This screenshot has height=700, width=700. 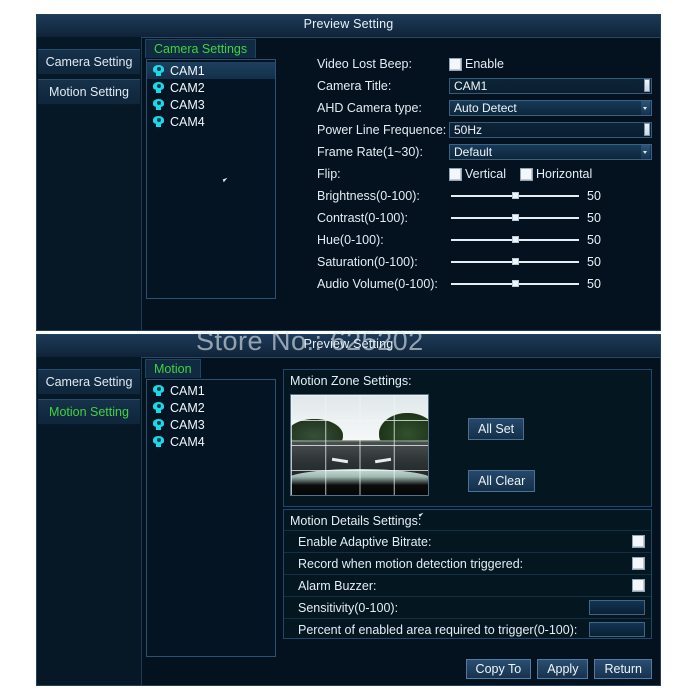 I want to click on all-set-button: All Set, so click(x=496, y=429).